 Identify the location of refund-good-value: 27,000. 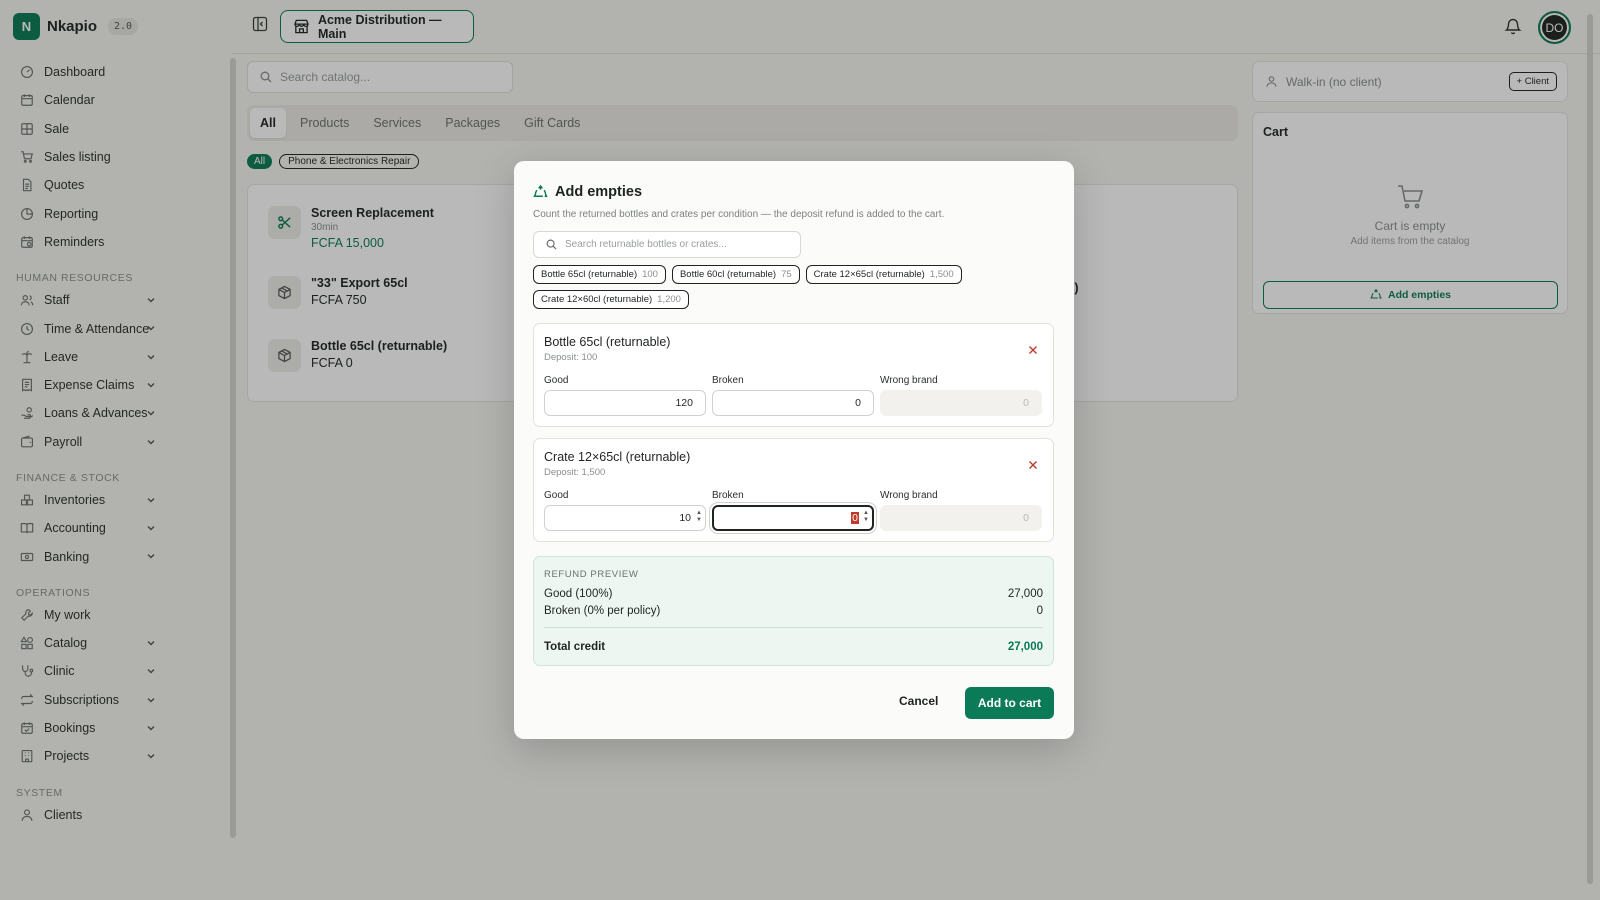
(1025, 594).